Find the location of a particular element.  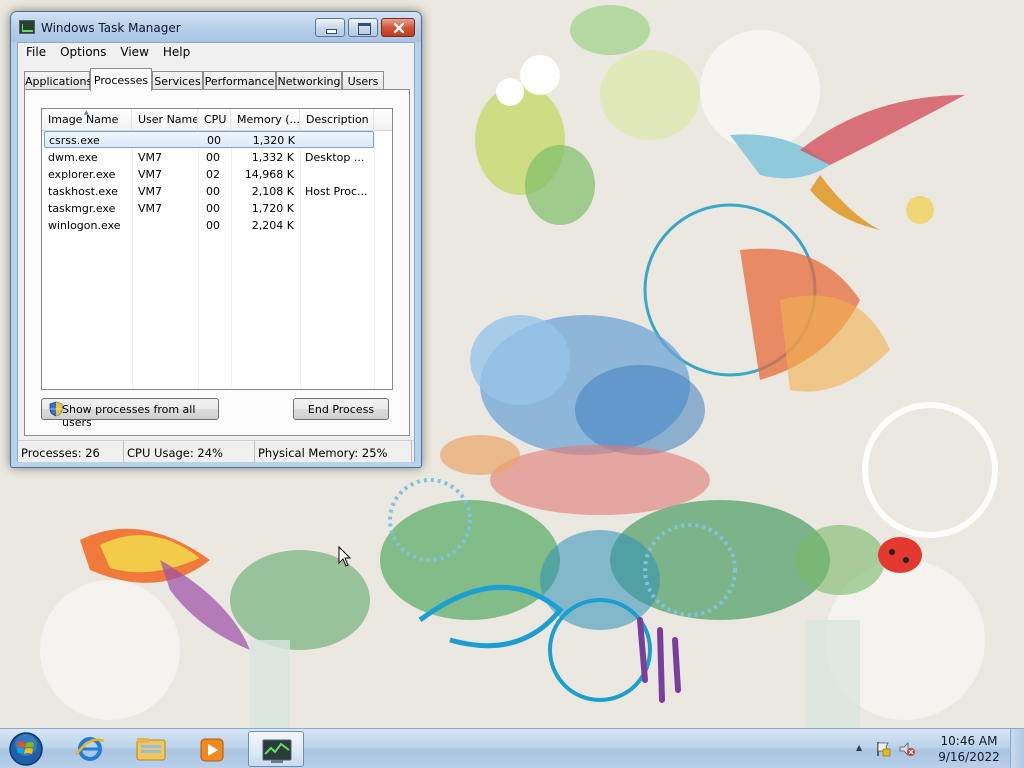

status-physical-memory: Physical Memory: 25% is located at coordinates (333, 452).